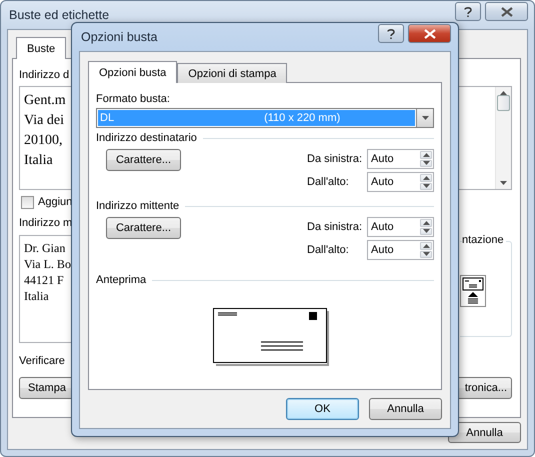 This screenshot has width=535, height=457. Describe the element at coordinates (121, 280) in the screenshot. I see `section-title: Anteprima` at that location.